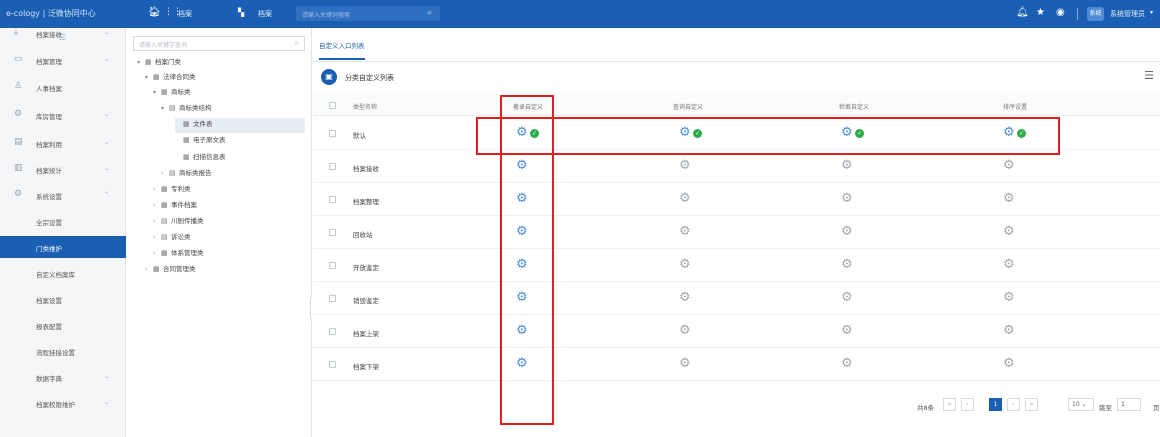  Describe the element at coordinates (63, 351) in the screenshot. I see `sidebar-item: 流程挂接设置` at that location.